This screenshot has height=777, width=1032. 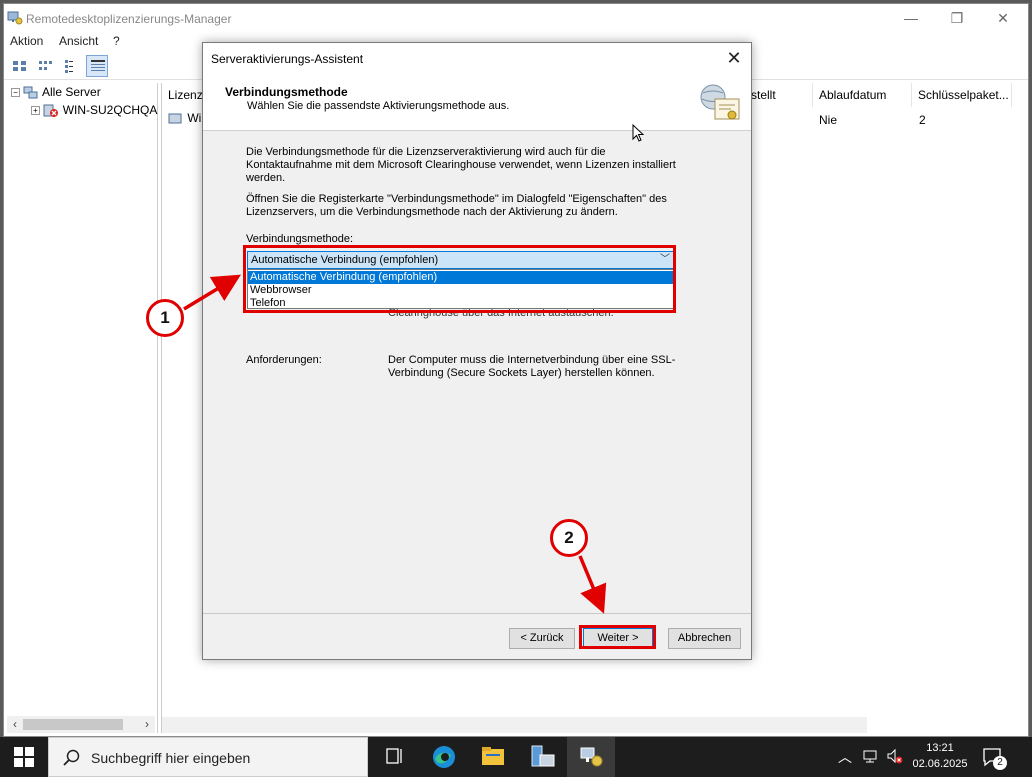 What do you see at coordinates (444, 757) in the screenshot?
I see `edge-browser-icon` at bounding box center [444, 757].